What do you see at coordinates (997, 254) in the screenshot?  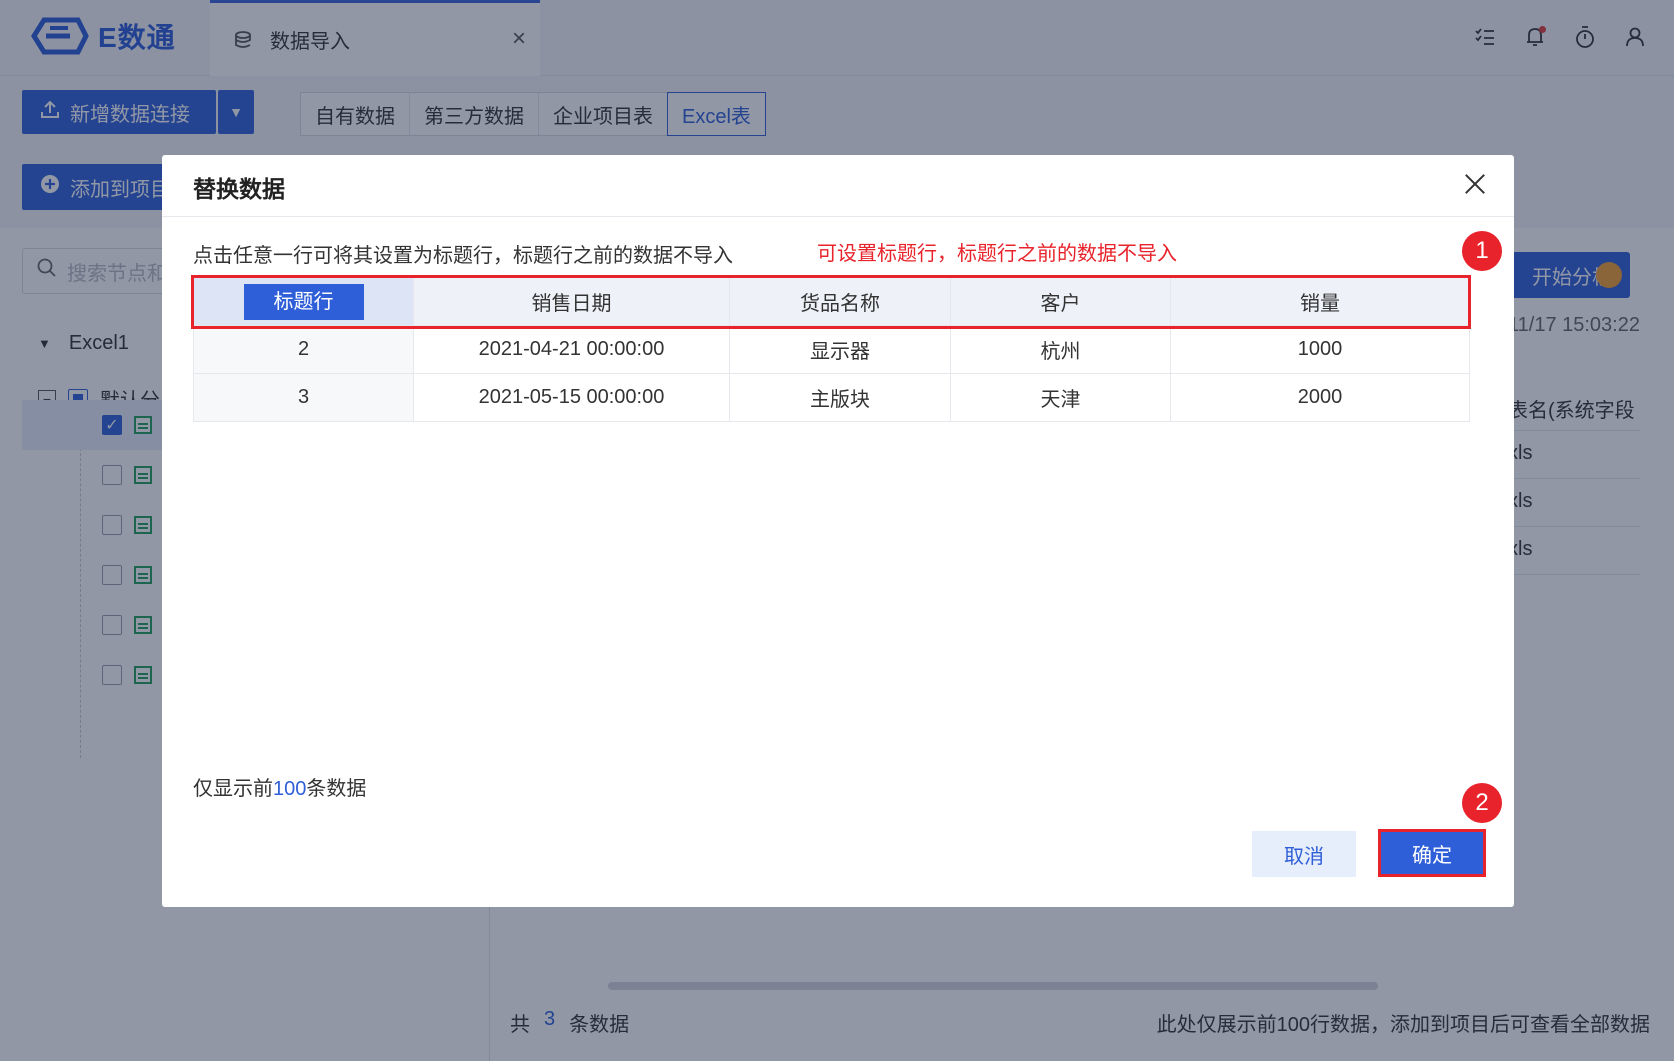 I see `annotation-text: 可设置标题行，标题行之前的数据不导入` at bounding box center [997, 254].